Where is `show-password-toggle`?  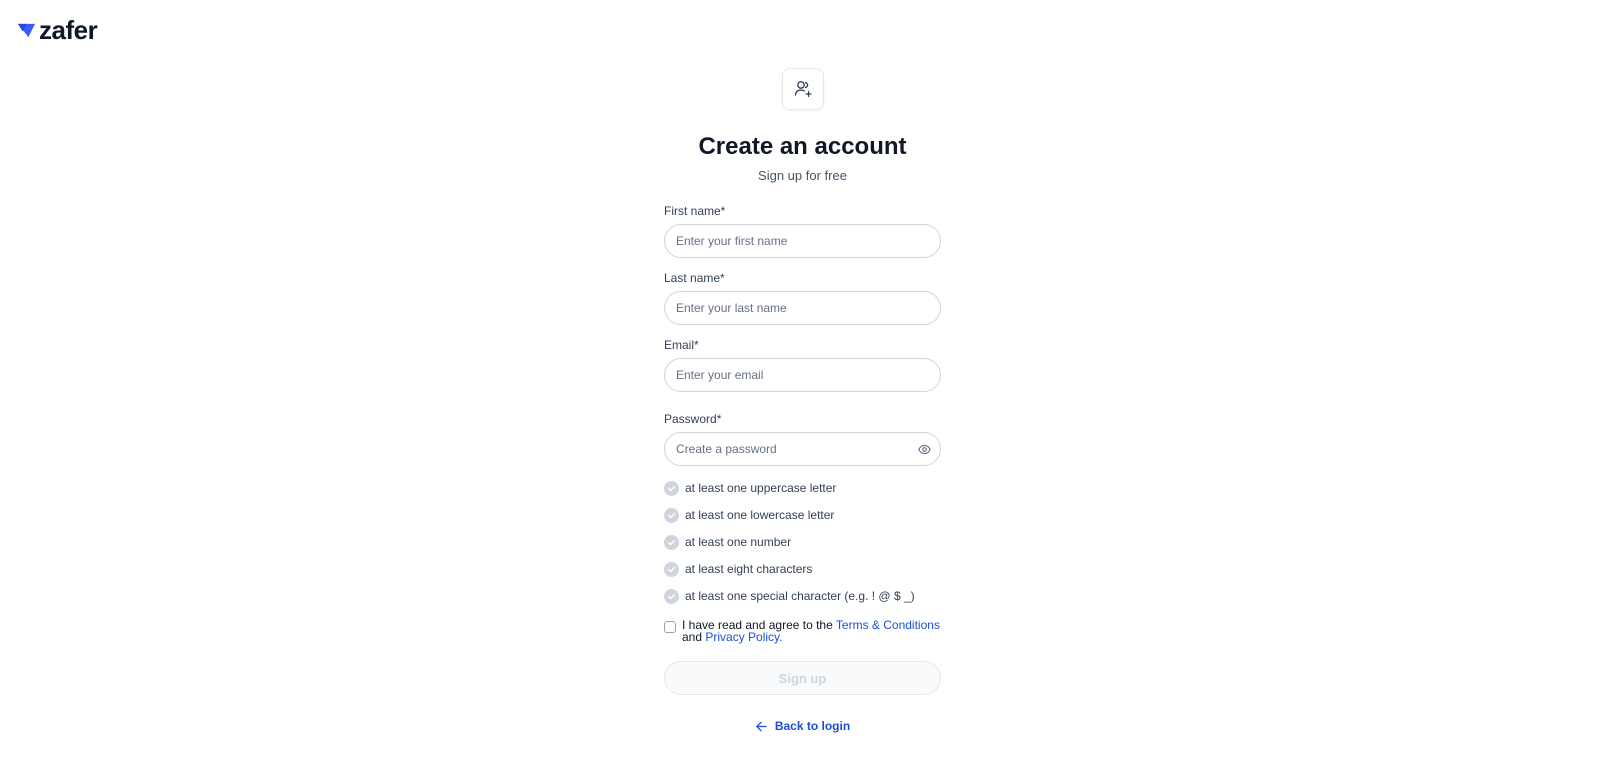
show-password-toggle is located at coordinates (924, 449).